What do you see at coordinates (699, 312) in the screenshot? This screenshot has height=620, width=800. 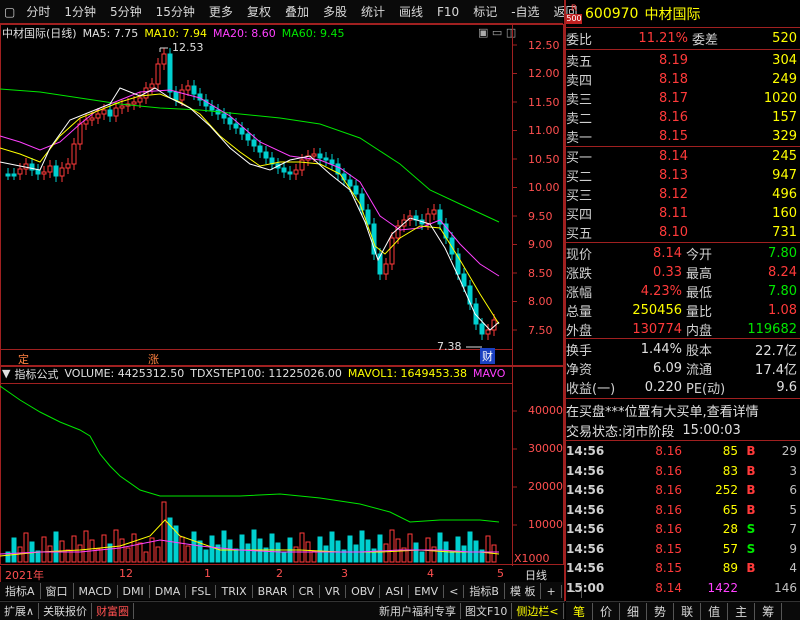 I see `stat-label: 量比` at bounding box center [699, 312].